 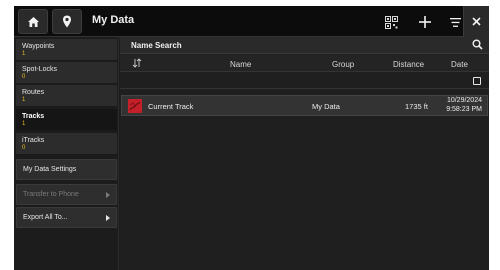 I want to click on home-button, so click(x=33, y=21).